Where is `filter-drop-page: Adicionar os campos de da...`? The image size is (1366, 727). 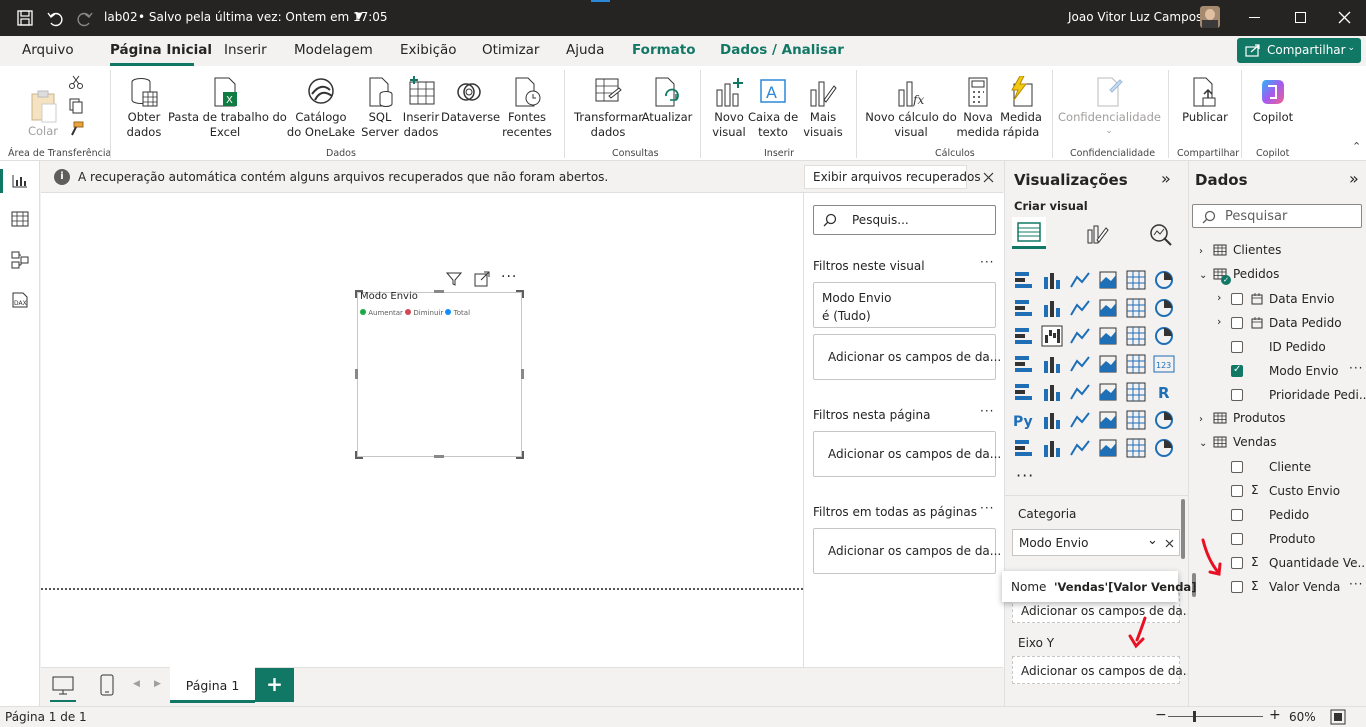
filter-drop-page: Adicionar os campos de da... is located at coordinates (907, 454).